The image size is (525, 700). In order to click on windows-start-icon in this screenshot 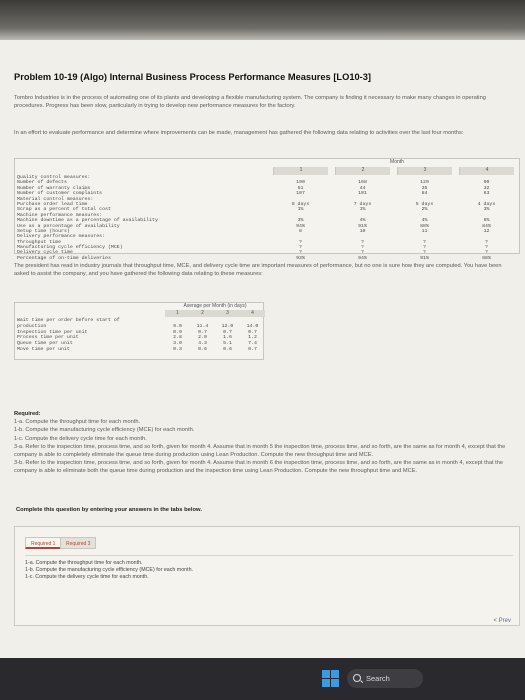, I will do `click(330, 678)`.